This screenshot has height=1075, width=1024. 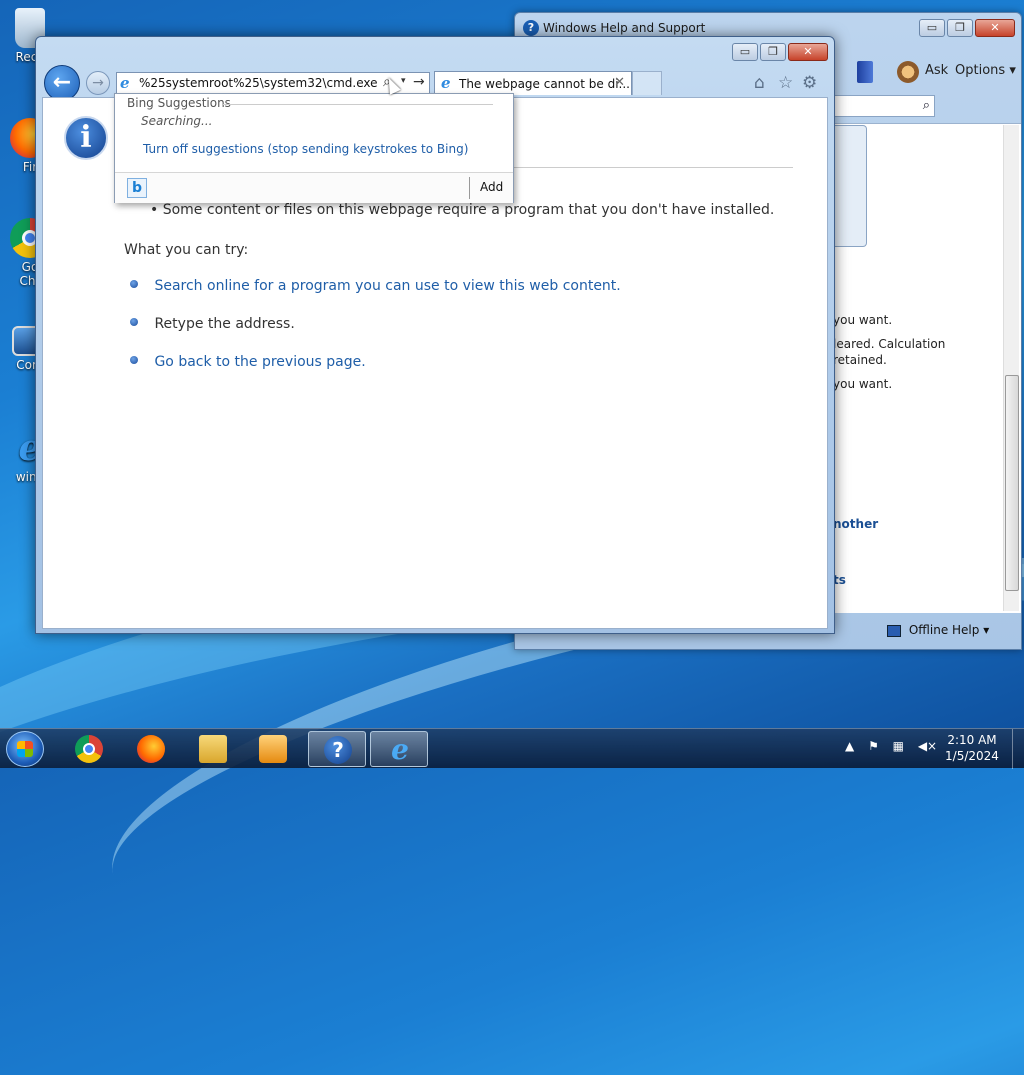 I want to click on help-search-input: ⌕, so click(x=883, y=106).